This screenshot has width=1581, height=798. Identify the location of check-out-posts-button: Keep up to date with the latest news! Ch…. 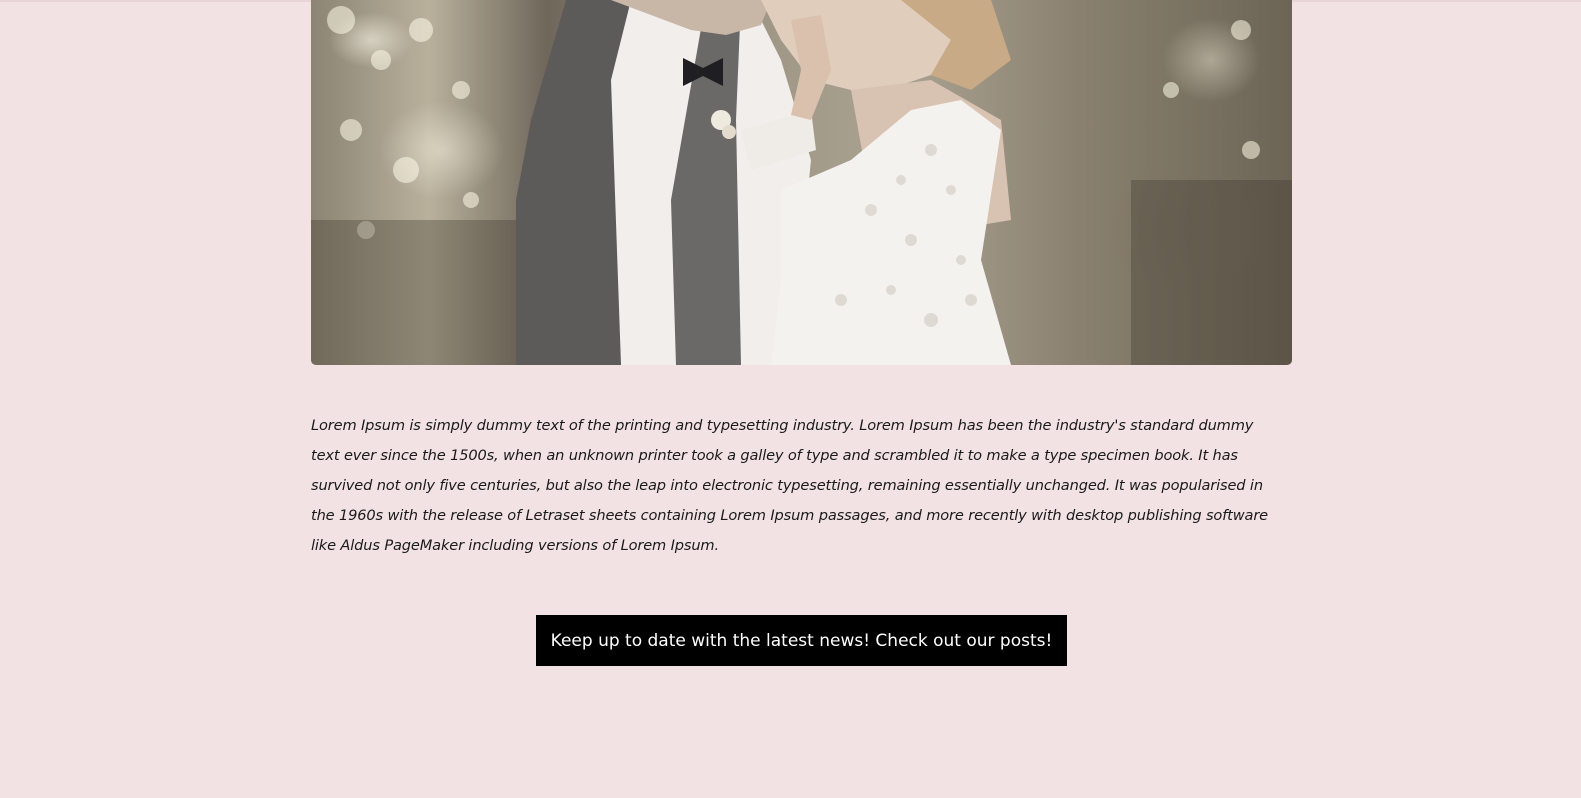
(801, 640).